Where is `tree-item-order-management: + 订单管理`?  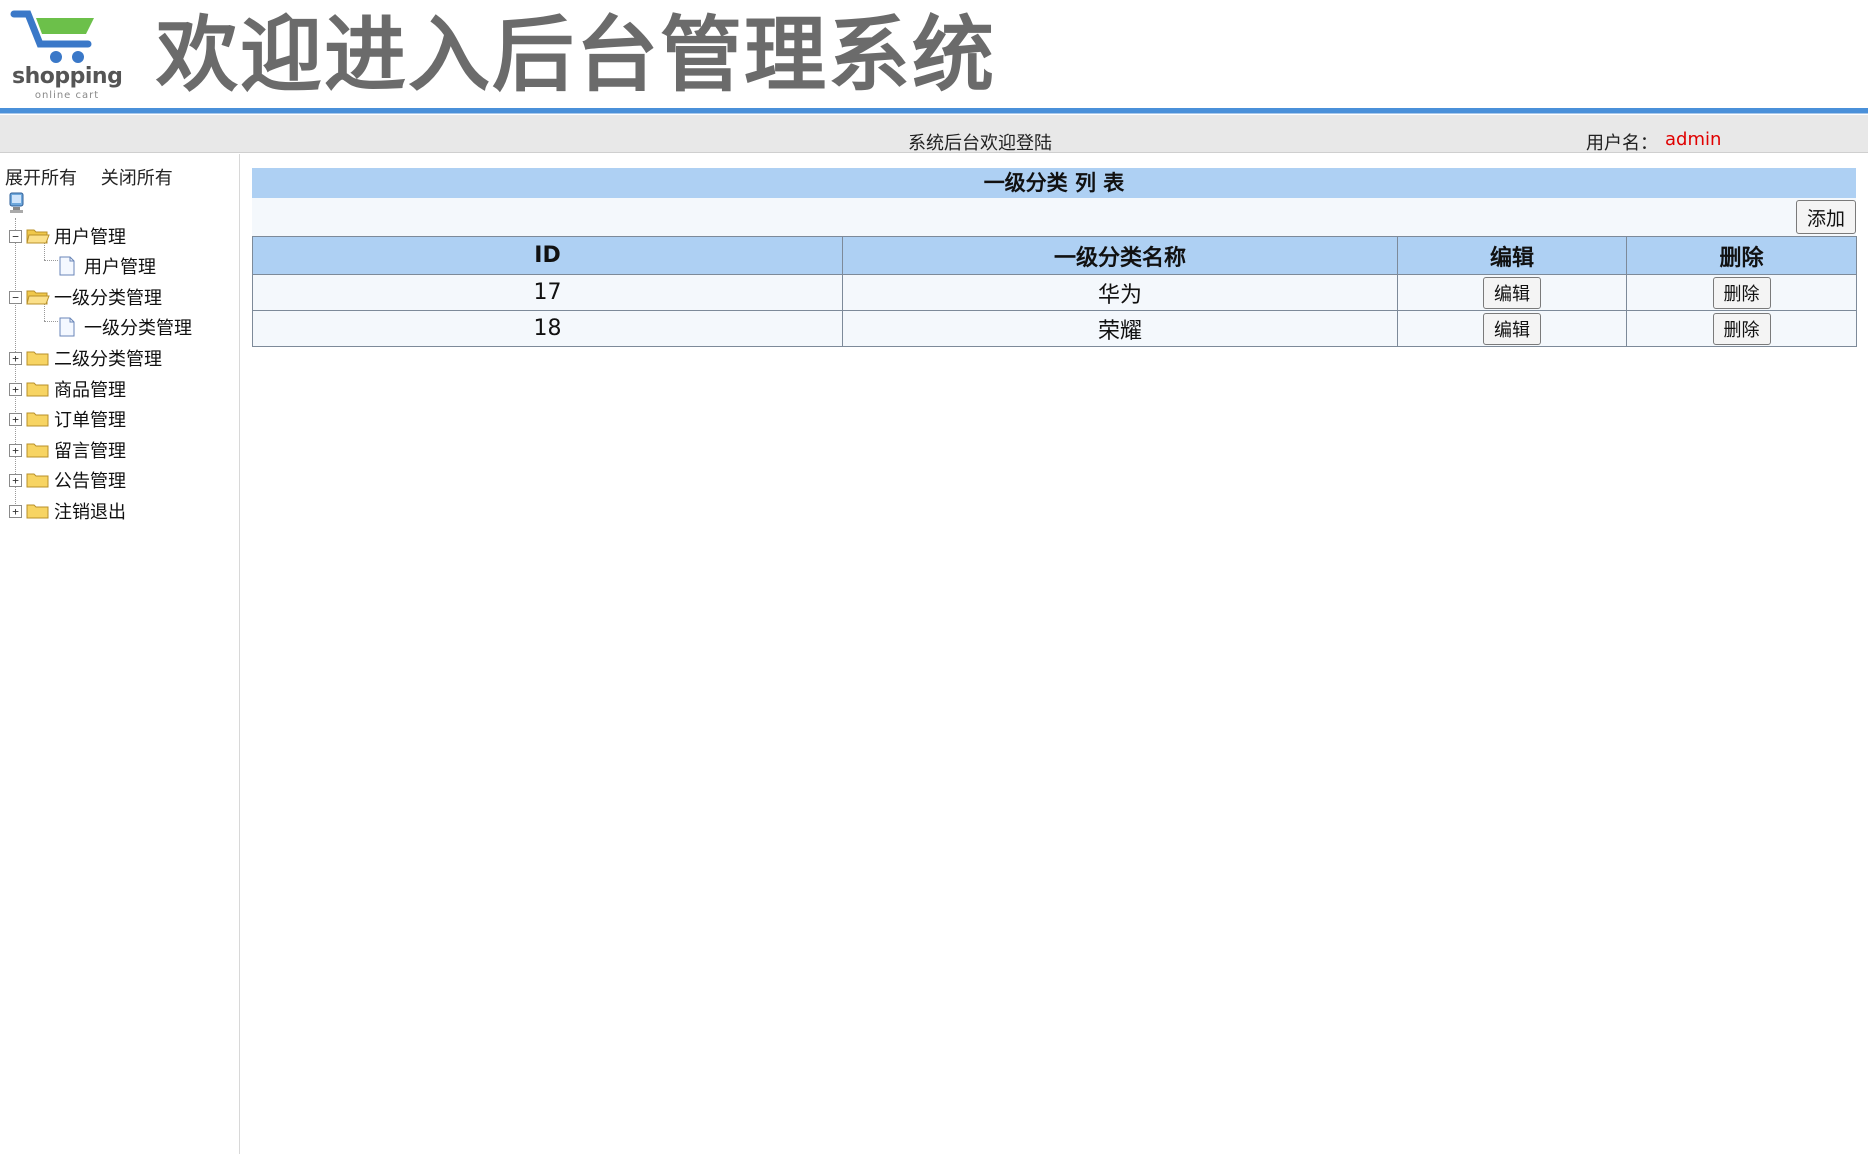
tree-item-order-management: + 订单管理 is located at coordinates (67, 419).